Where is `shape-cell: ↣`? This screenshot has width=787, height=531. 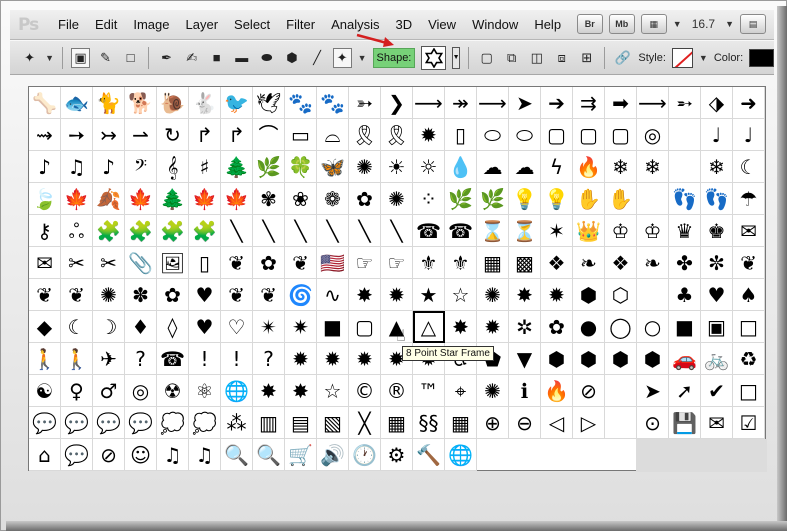
shape-cell: ↣ is located at coordinates (109, 135).